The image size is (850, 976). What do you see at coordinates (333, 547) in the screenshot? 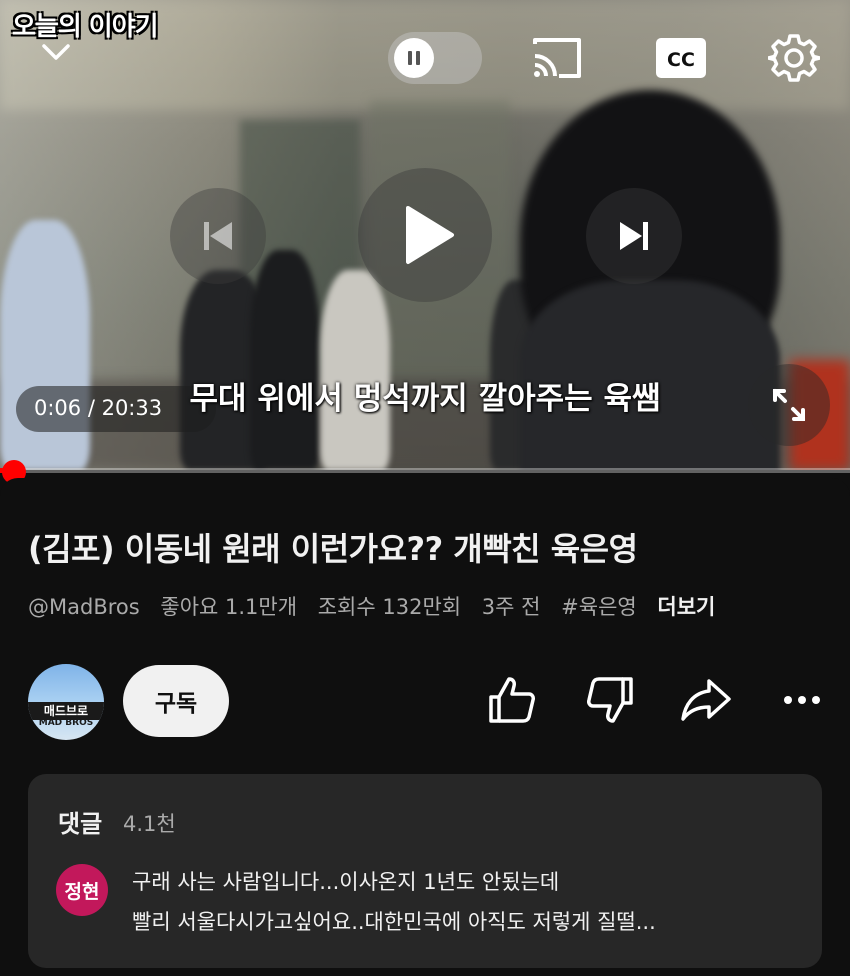
I see `video-title: (김포) 이동네 원래 이런가요?? 개빡친 육은영` at bounding box center [333, 547].